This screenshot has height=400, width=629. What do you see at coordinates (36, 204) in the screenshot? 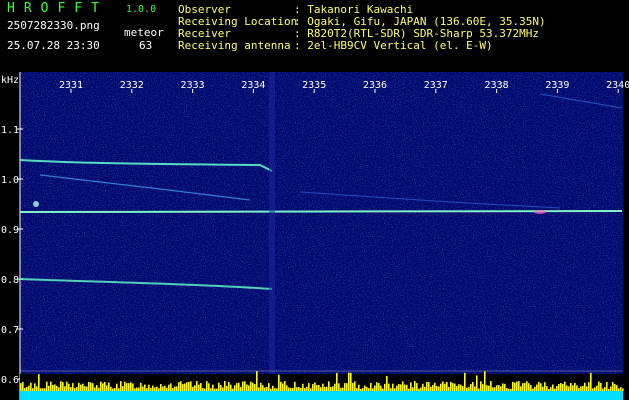
I see `meteor-echo` at bounding box center [36, 204].